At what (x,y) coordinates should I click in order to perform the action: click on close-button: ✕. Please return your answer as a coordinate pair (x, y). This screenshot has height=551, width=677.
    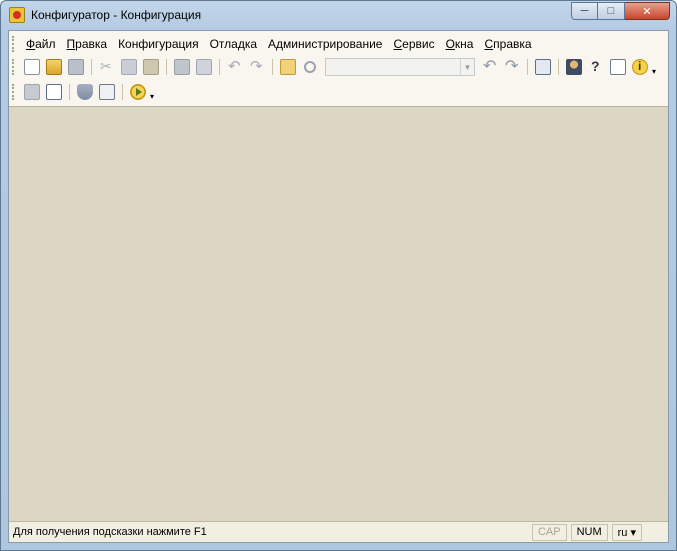
    Looking at the image, I should click on (647, 11).